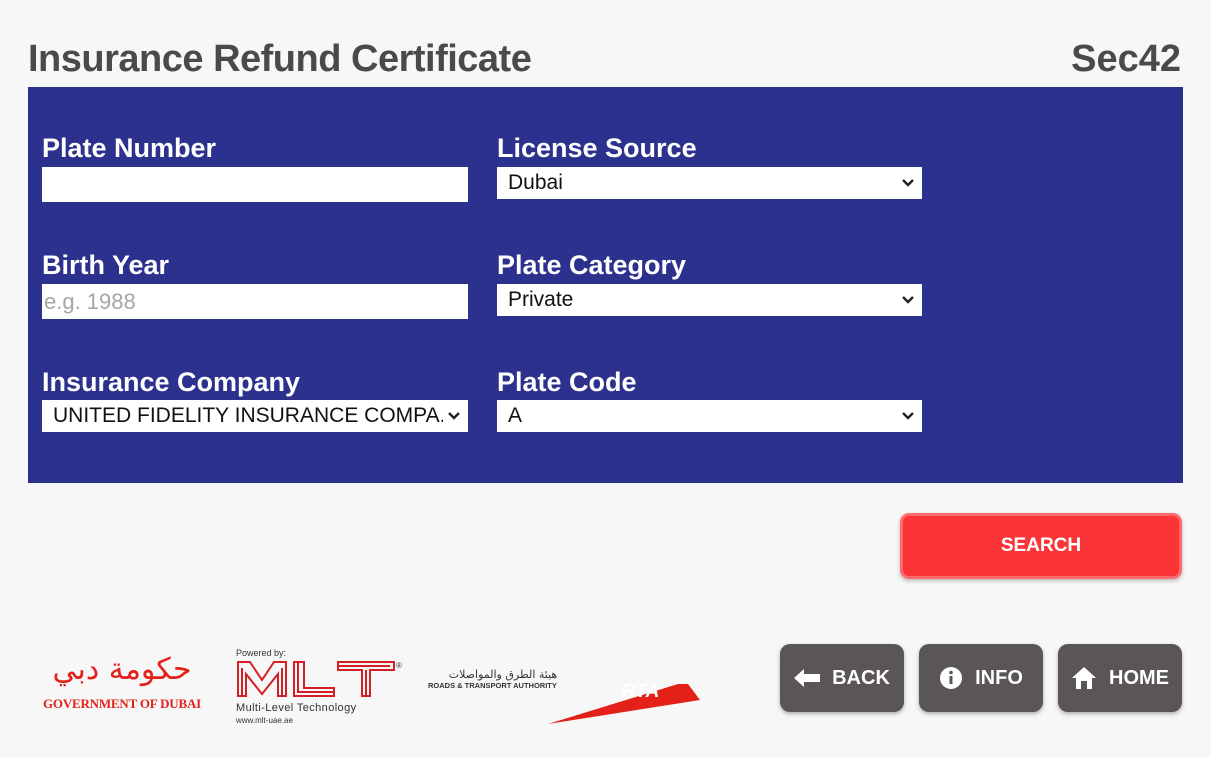 The image size is (1211, 757). Describe the element at coordinates (999, 677) in the screenshot. I see `info-button-label: INFO` at that location.